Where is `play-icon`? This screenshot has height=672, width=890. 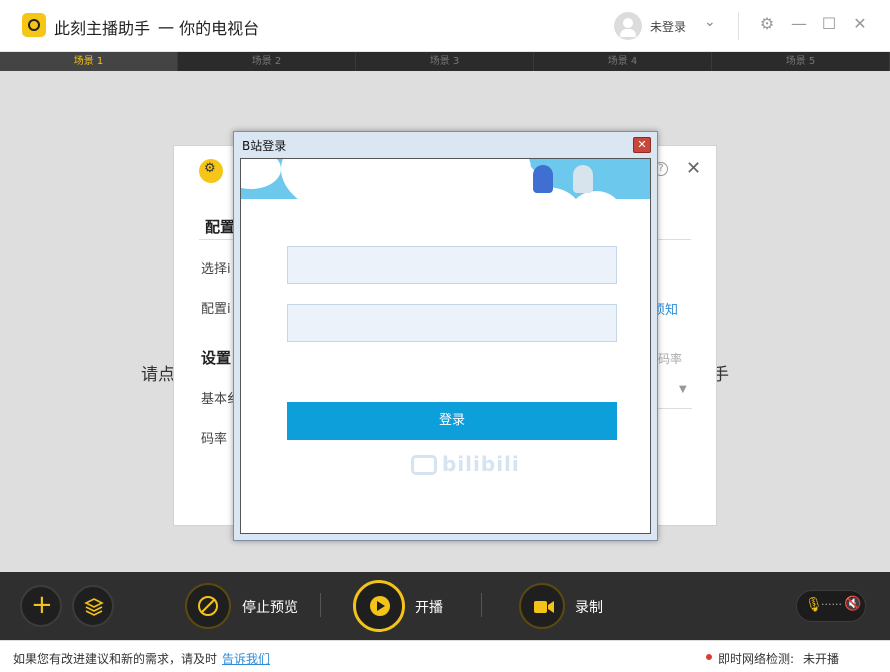
play-icon is located at coordinates (380, 606).